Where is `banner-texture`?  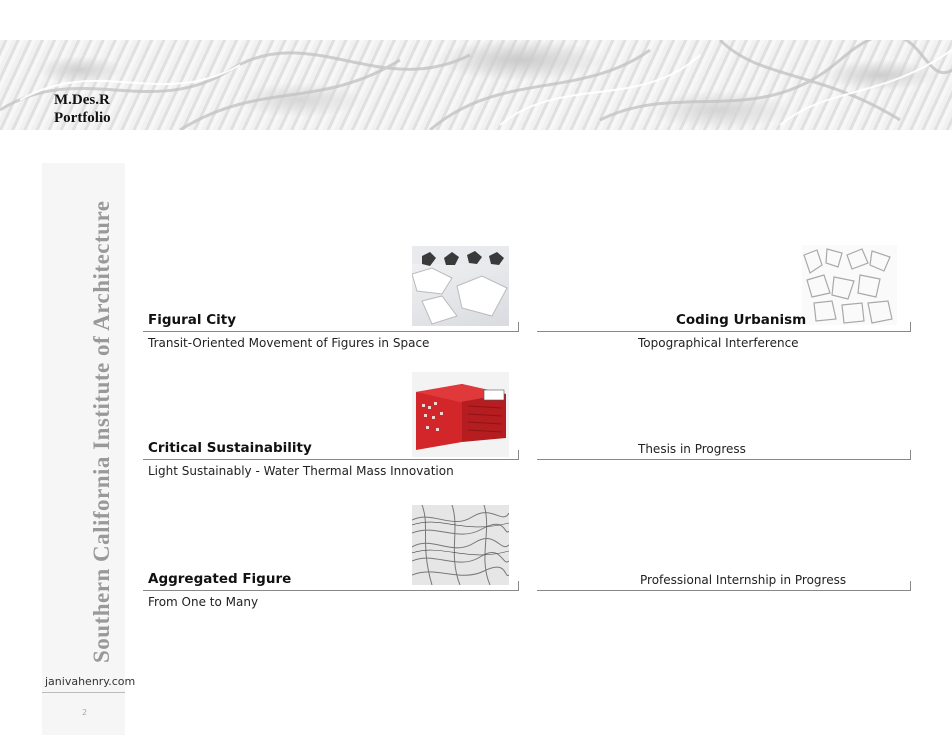
banner-texture is located at coordinates (476, 85).